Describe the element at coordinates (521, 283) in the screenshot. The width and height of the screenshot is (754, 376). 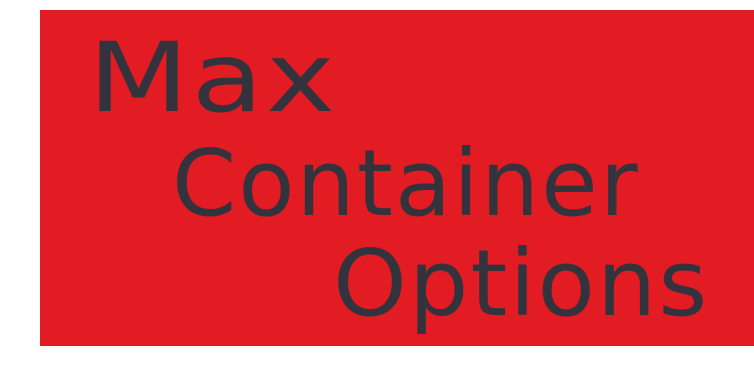
I see `headline-line-options: Options` at that location.